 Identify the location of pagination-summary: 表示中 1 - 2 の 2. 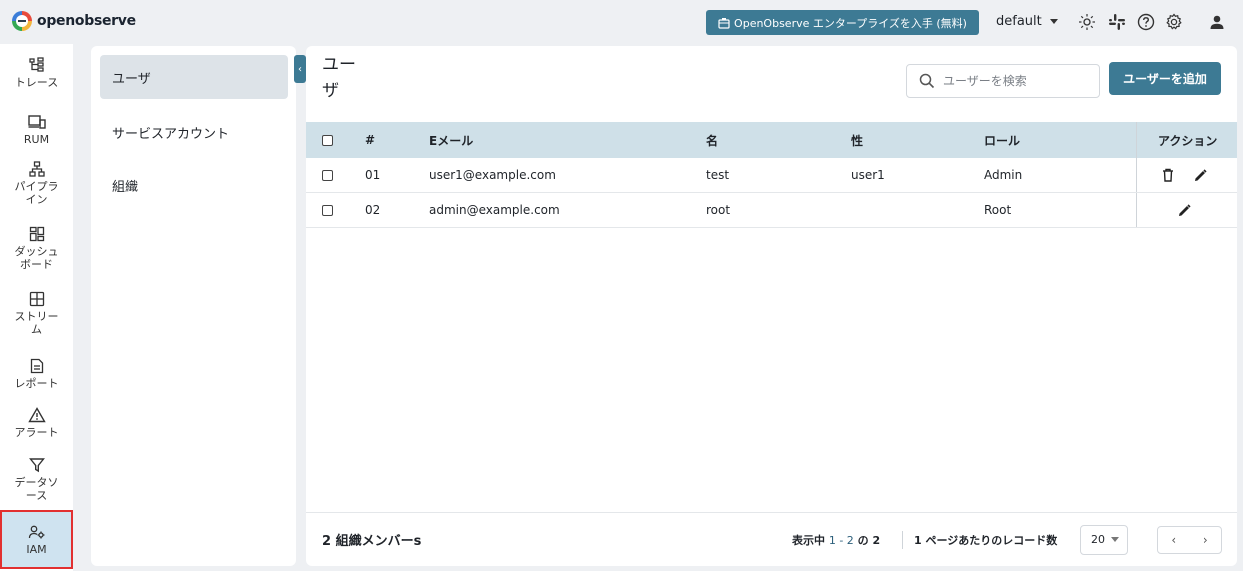
(836, 540).